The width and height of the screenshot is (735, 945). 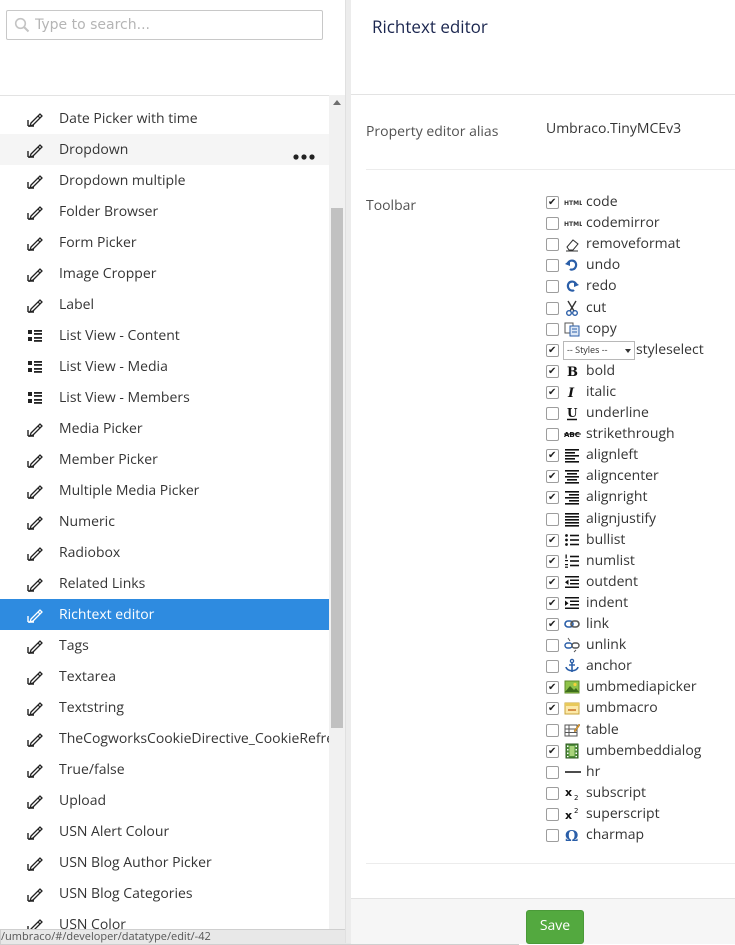 What do you see at coordinates (164, 490) in the screenshot?
I see `tree-item: Multiple Media Picker` at bounding box center [164, 490].